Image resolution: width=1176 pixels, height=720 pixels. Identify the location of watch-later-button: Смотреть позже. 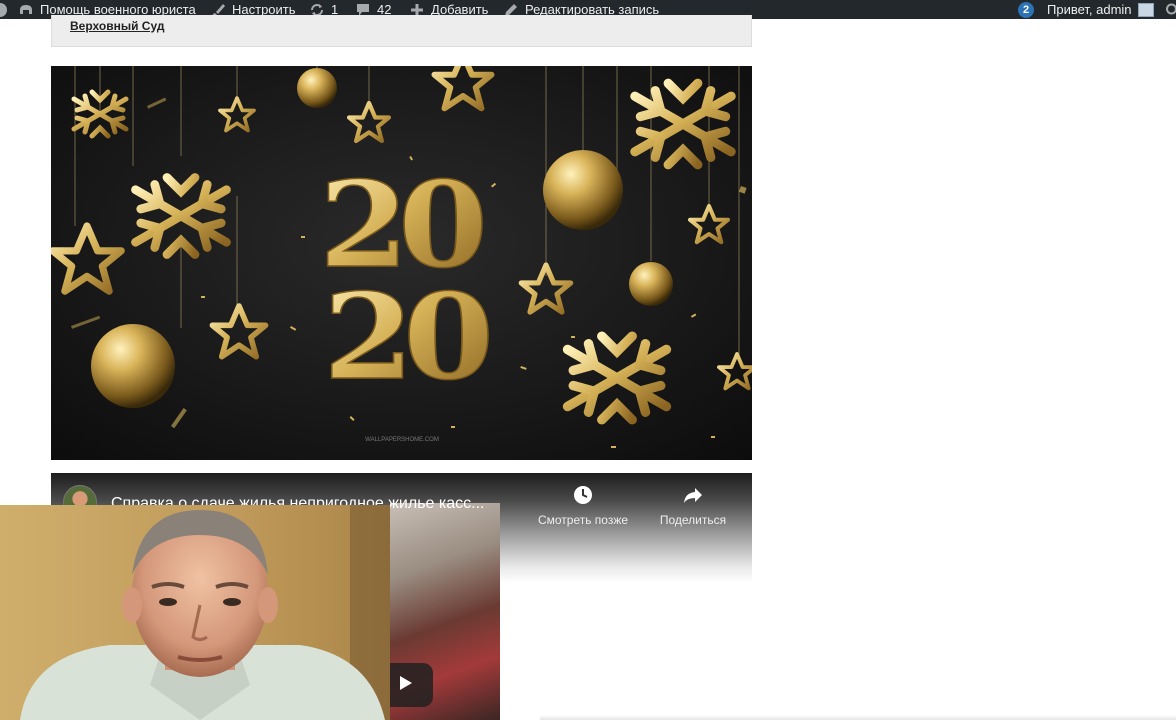
(583, 506).